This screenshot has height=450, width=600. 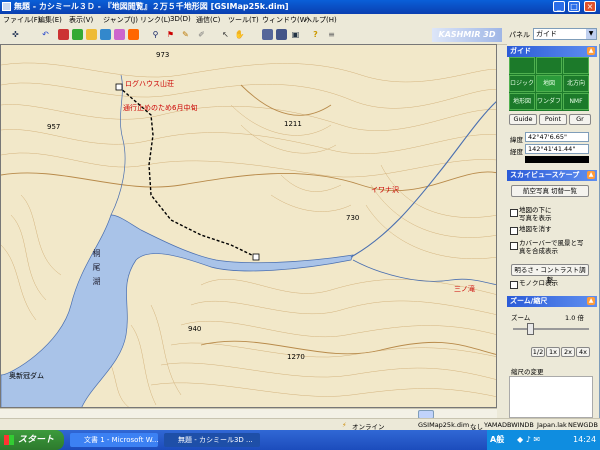 What do you see at coordinates (45, 34) in the screenshot?
I see `back-icon: ↶` at bounding box center [45, 34].